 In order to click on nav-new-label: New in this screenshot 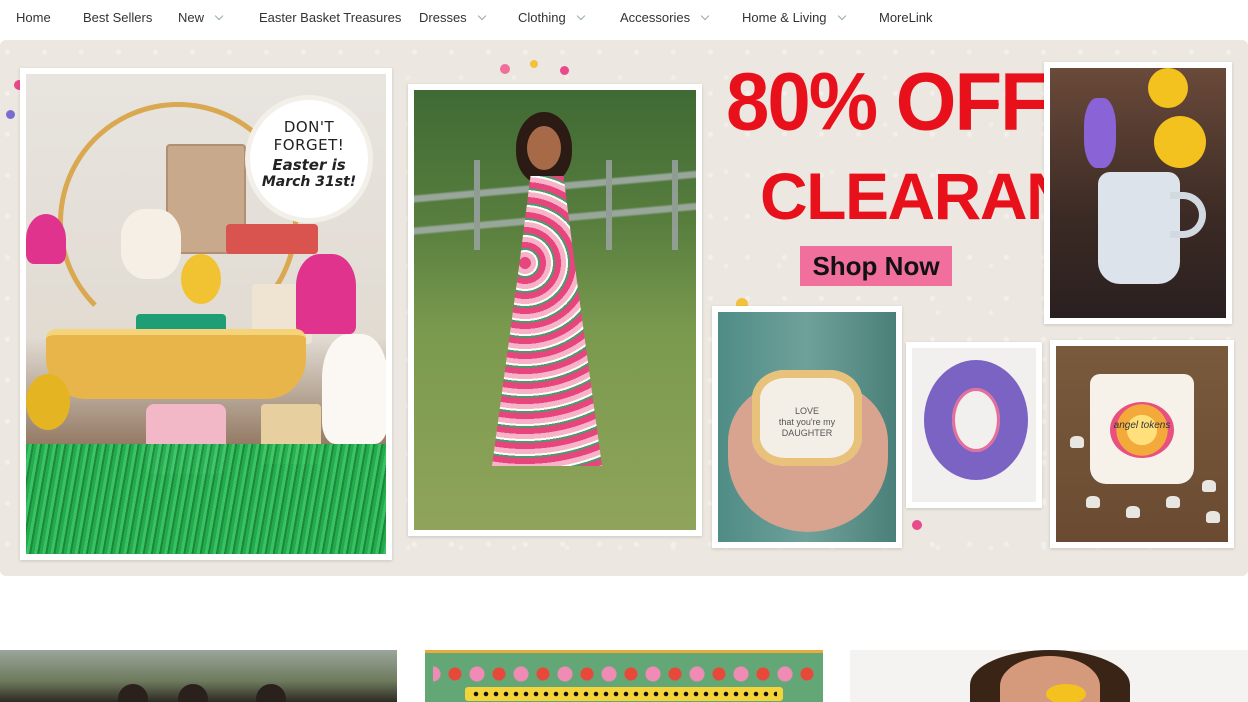, I will do `click(191, 17)`.